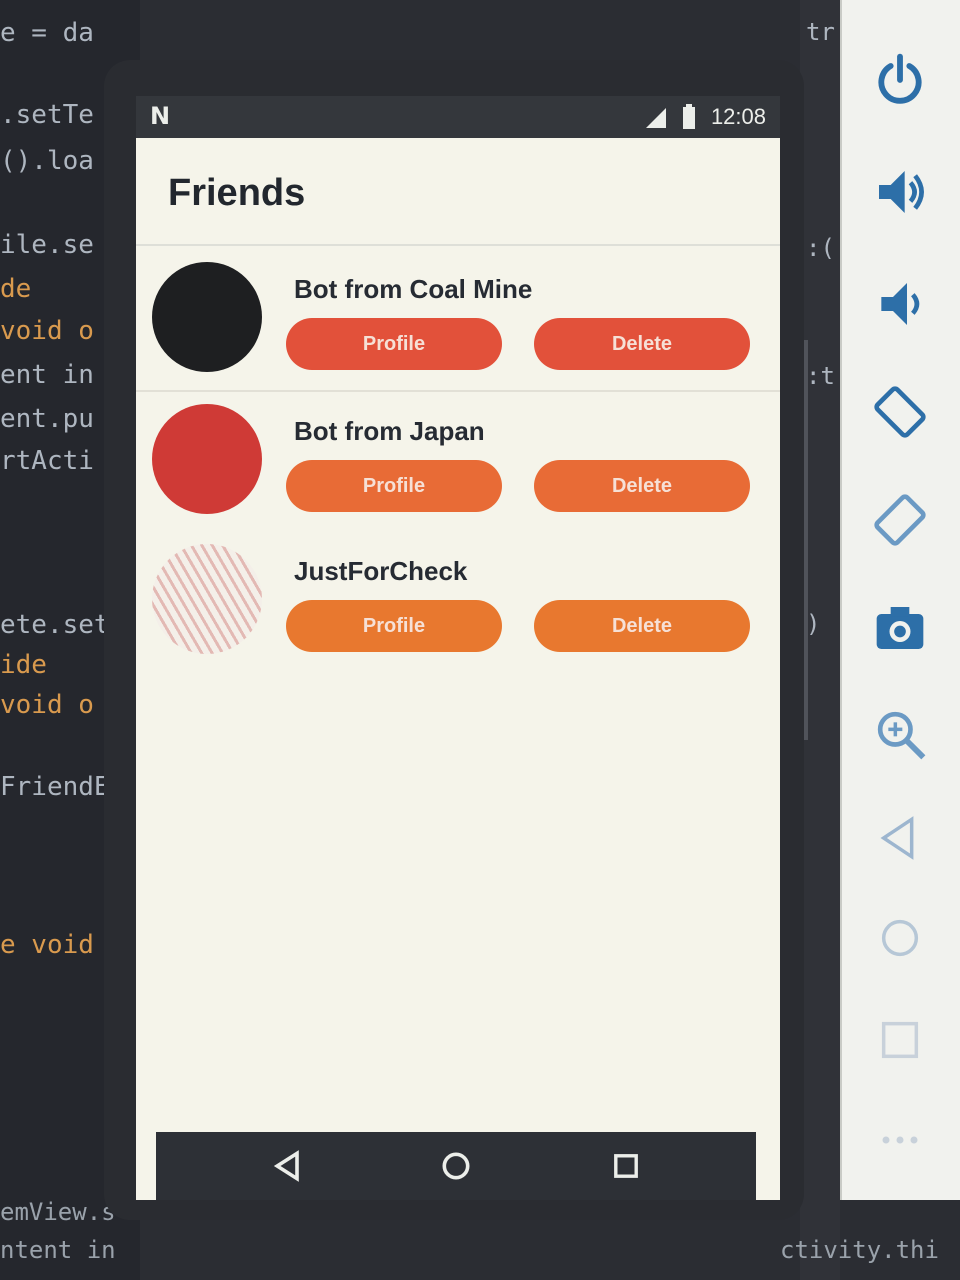  Describe the element at coordinates (55, 625) in the screenshot. I see `code-line: ete.set` at that location.